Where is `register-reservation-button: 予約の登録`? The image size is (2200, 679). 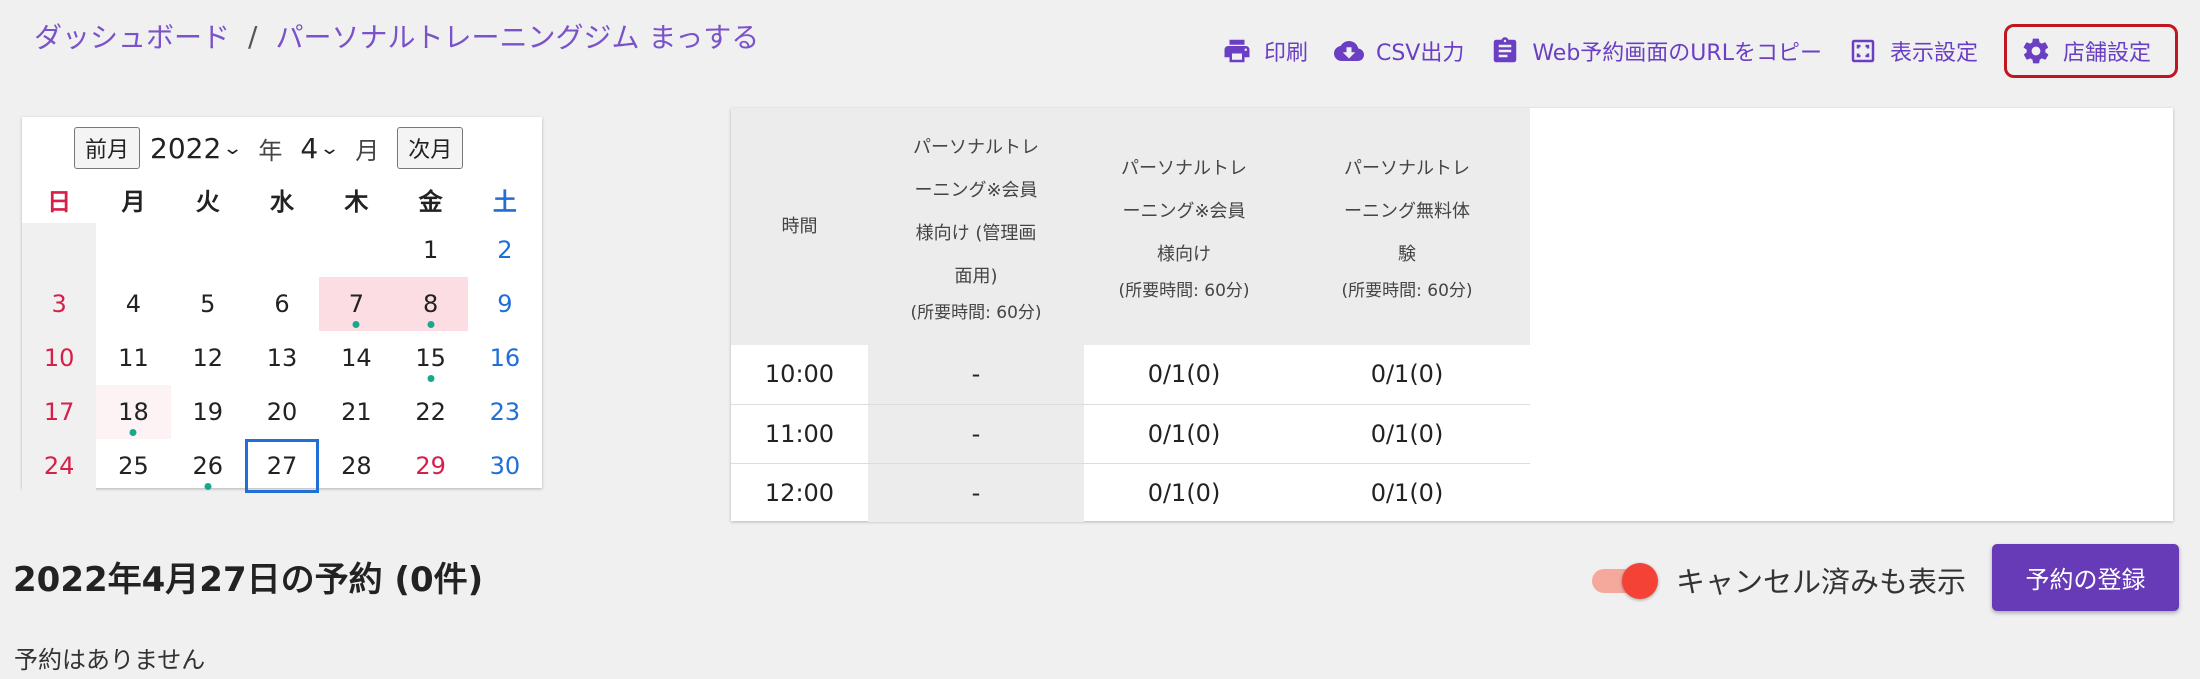
register-reservation-button: 予約の登録 is located at coordinates (2085, 577).